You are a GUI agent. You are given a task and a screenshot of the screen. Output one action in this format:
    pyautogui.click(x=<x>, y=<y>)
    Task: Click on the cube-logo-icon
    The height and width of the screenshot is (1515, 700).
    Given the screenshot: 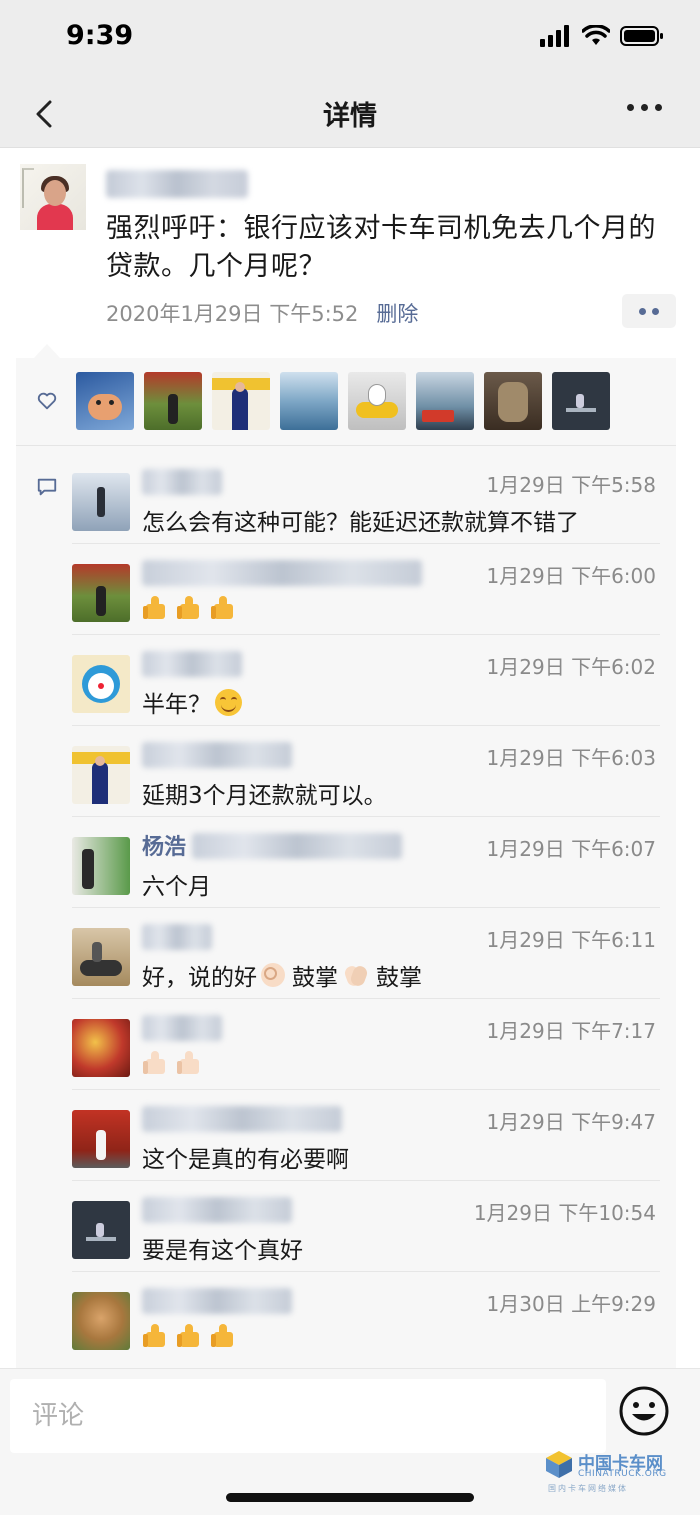 What is the action you would take?
    pyautogui.click(x=559, y=1464)
    